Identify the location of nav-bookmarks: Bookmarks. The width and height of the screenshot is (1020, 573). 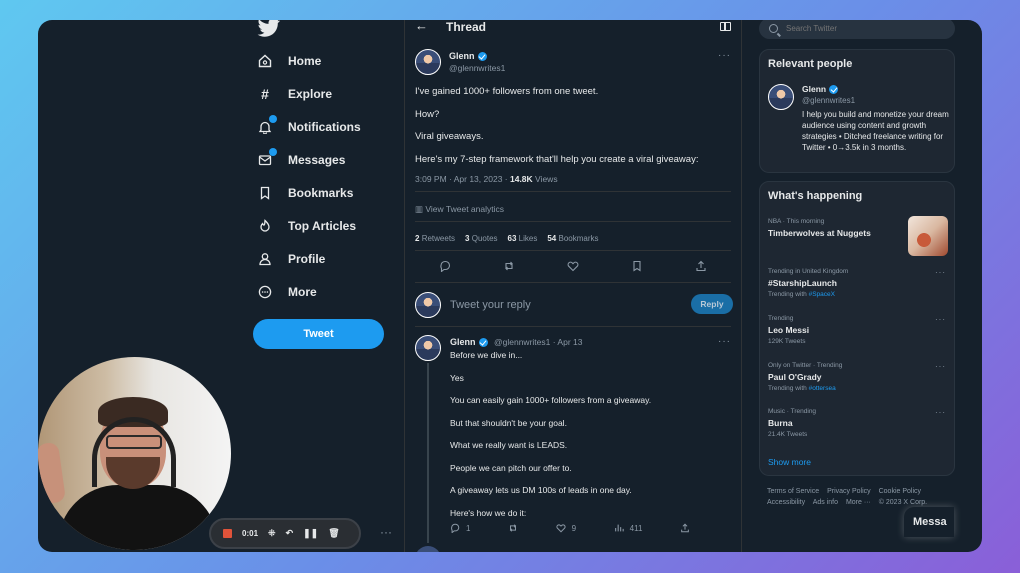
(304, 193).